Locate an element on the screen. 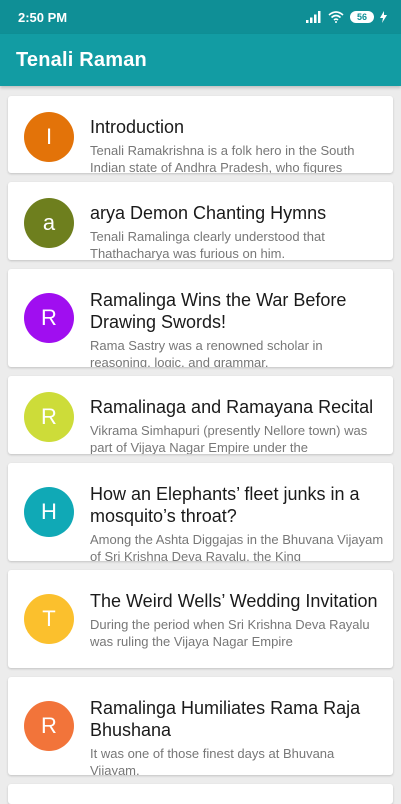  battery-icon: 56 is located at coordinates (362, 17).